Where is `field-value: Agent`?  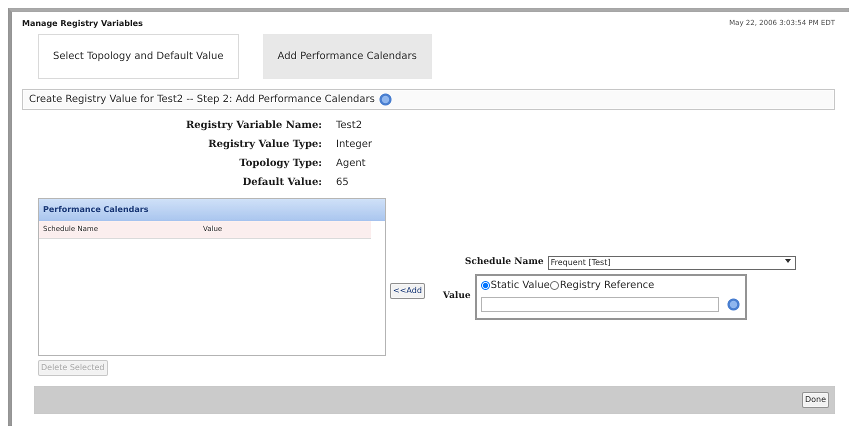
field-value: Agent is located at coordinates (351, 164).